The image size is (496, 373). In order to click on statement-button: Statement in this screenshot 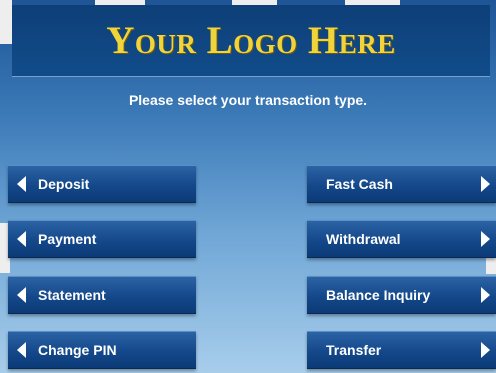, I will do `click(102, 295)`.